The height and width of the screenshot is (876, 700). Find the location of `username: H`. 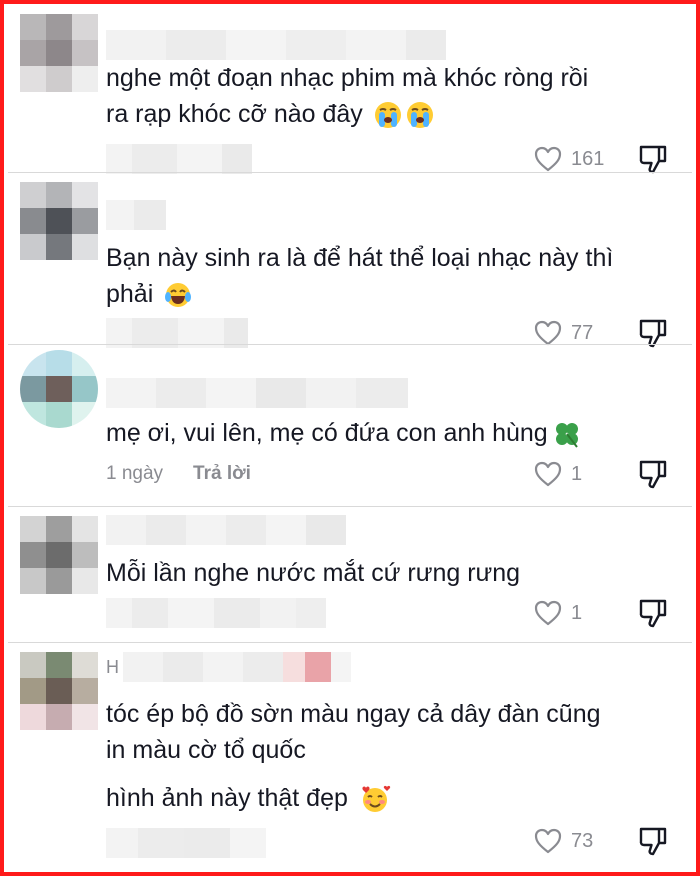

username: H is located at coordinates (228, 667).